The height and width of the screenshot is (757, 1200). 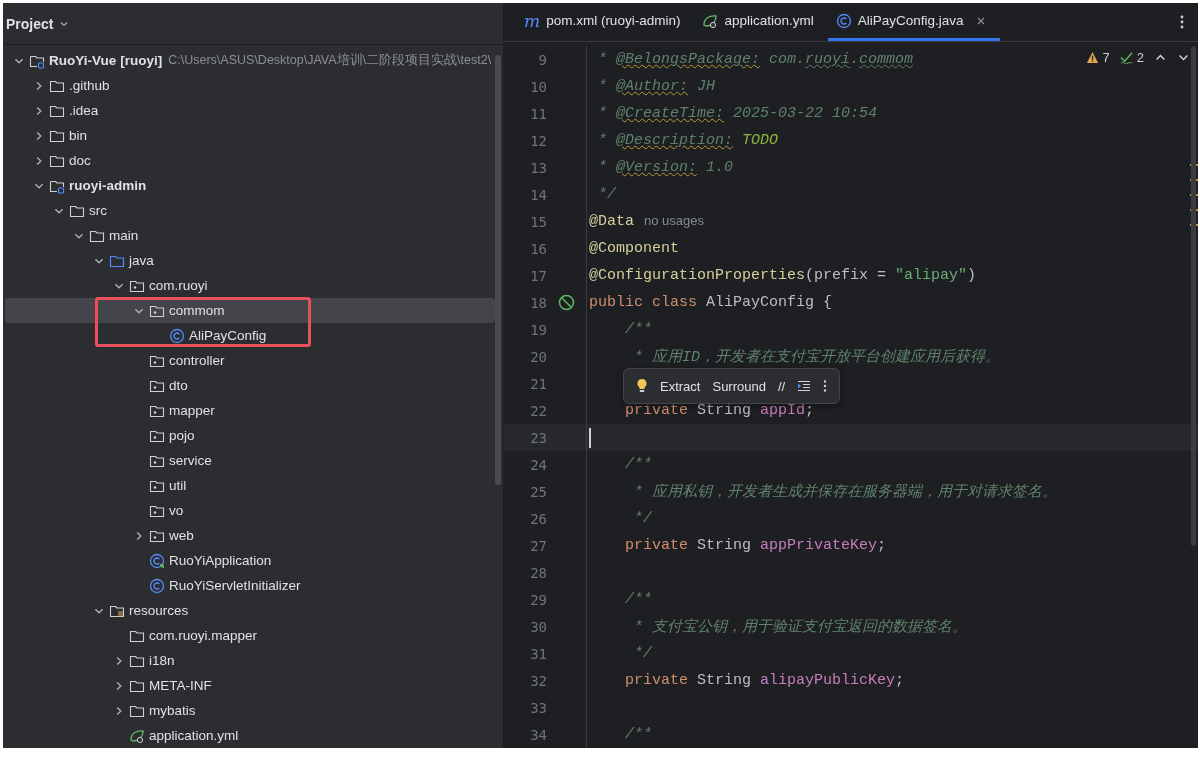 I want to click on tree-label: resources, so click(x=159, y=610).